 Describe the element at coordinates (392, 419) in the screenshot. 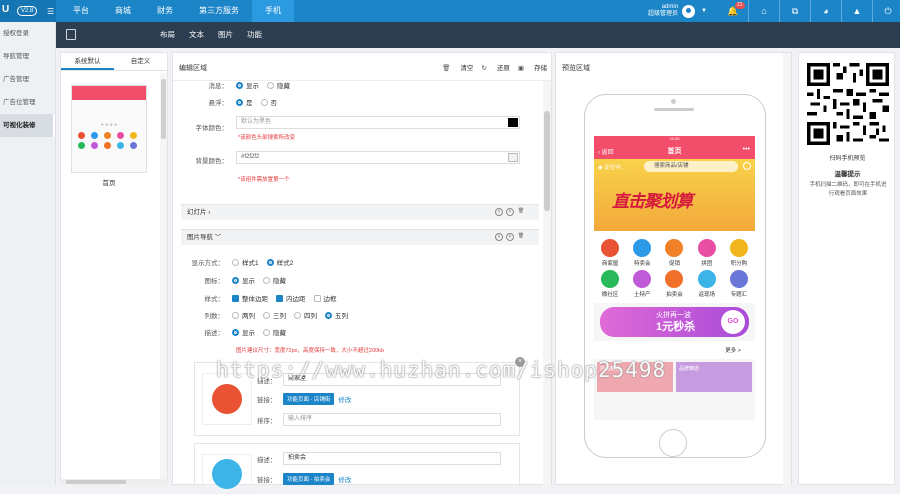

I see `sort-input: 输入排序` at that location.